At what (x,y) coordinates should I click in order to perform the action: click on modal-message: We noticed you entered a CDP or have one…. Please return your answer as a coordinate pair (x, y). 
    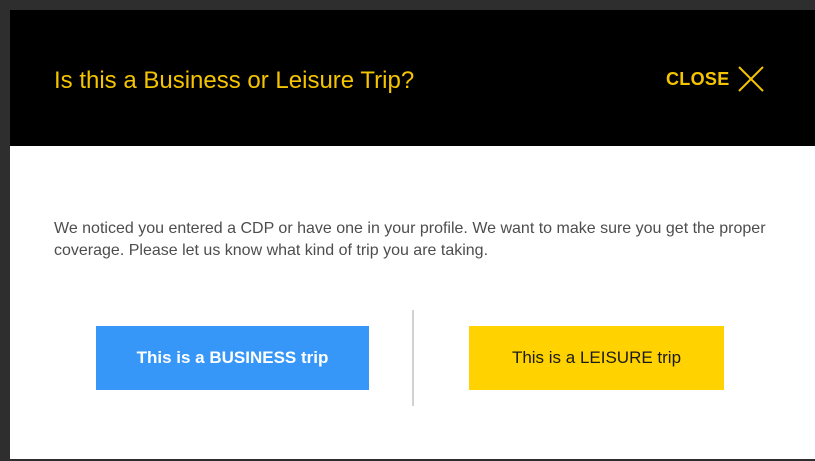
    Looking at the image, I should click on (410, 239).